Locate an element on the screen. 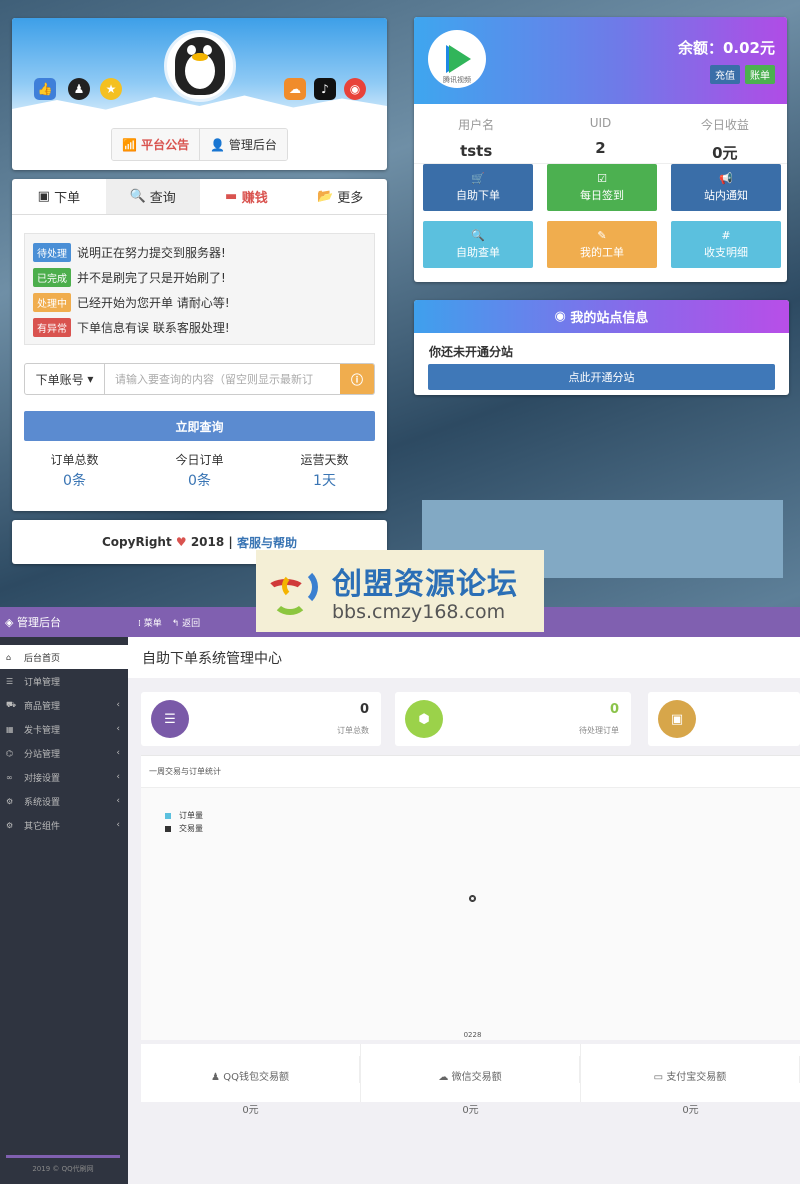 The width and height of the screenshot is (800, 1184). admin-brand: ◈ 管理后台 is located at coordinates (64, 622).